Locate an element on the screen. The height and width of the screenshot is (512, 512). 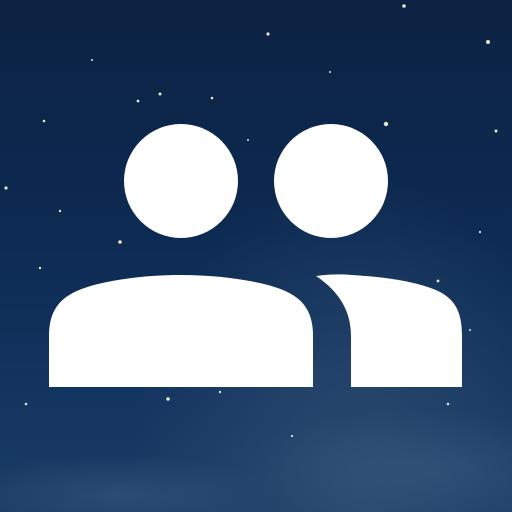
right-person-head is located at coordinates (331, 181).